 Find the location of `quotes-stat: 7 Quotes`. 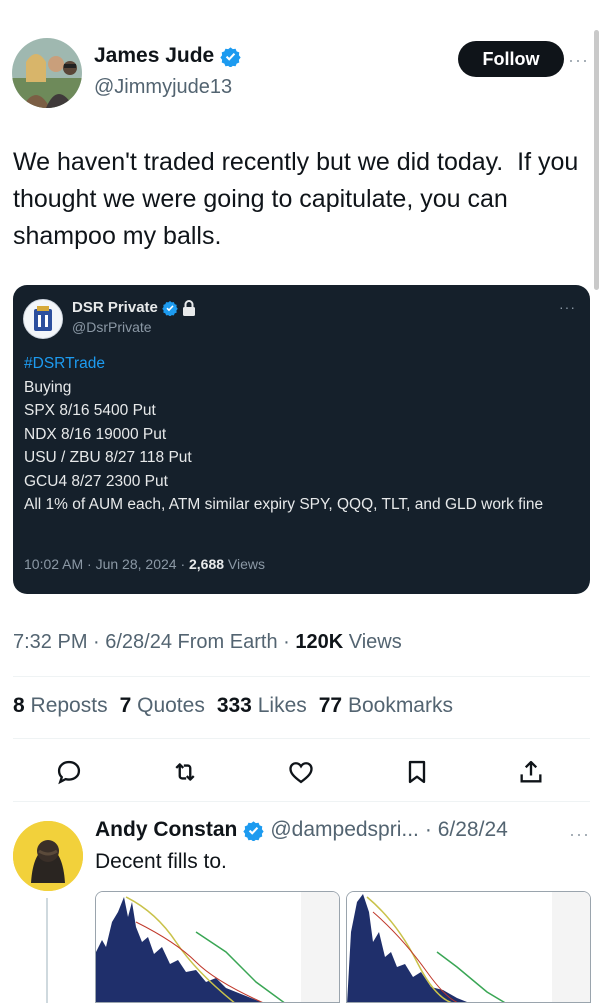

quotes-stat: 7 Quotes is located at coordinates (162, 706).